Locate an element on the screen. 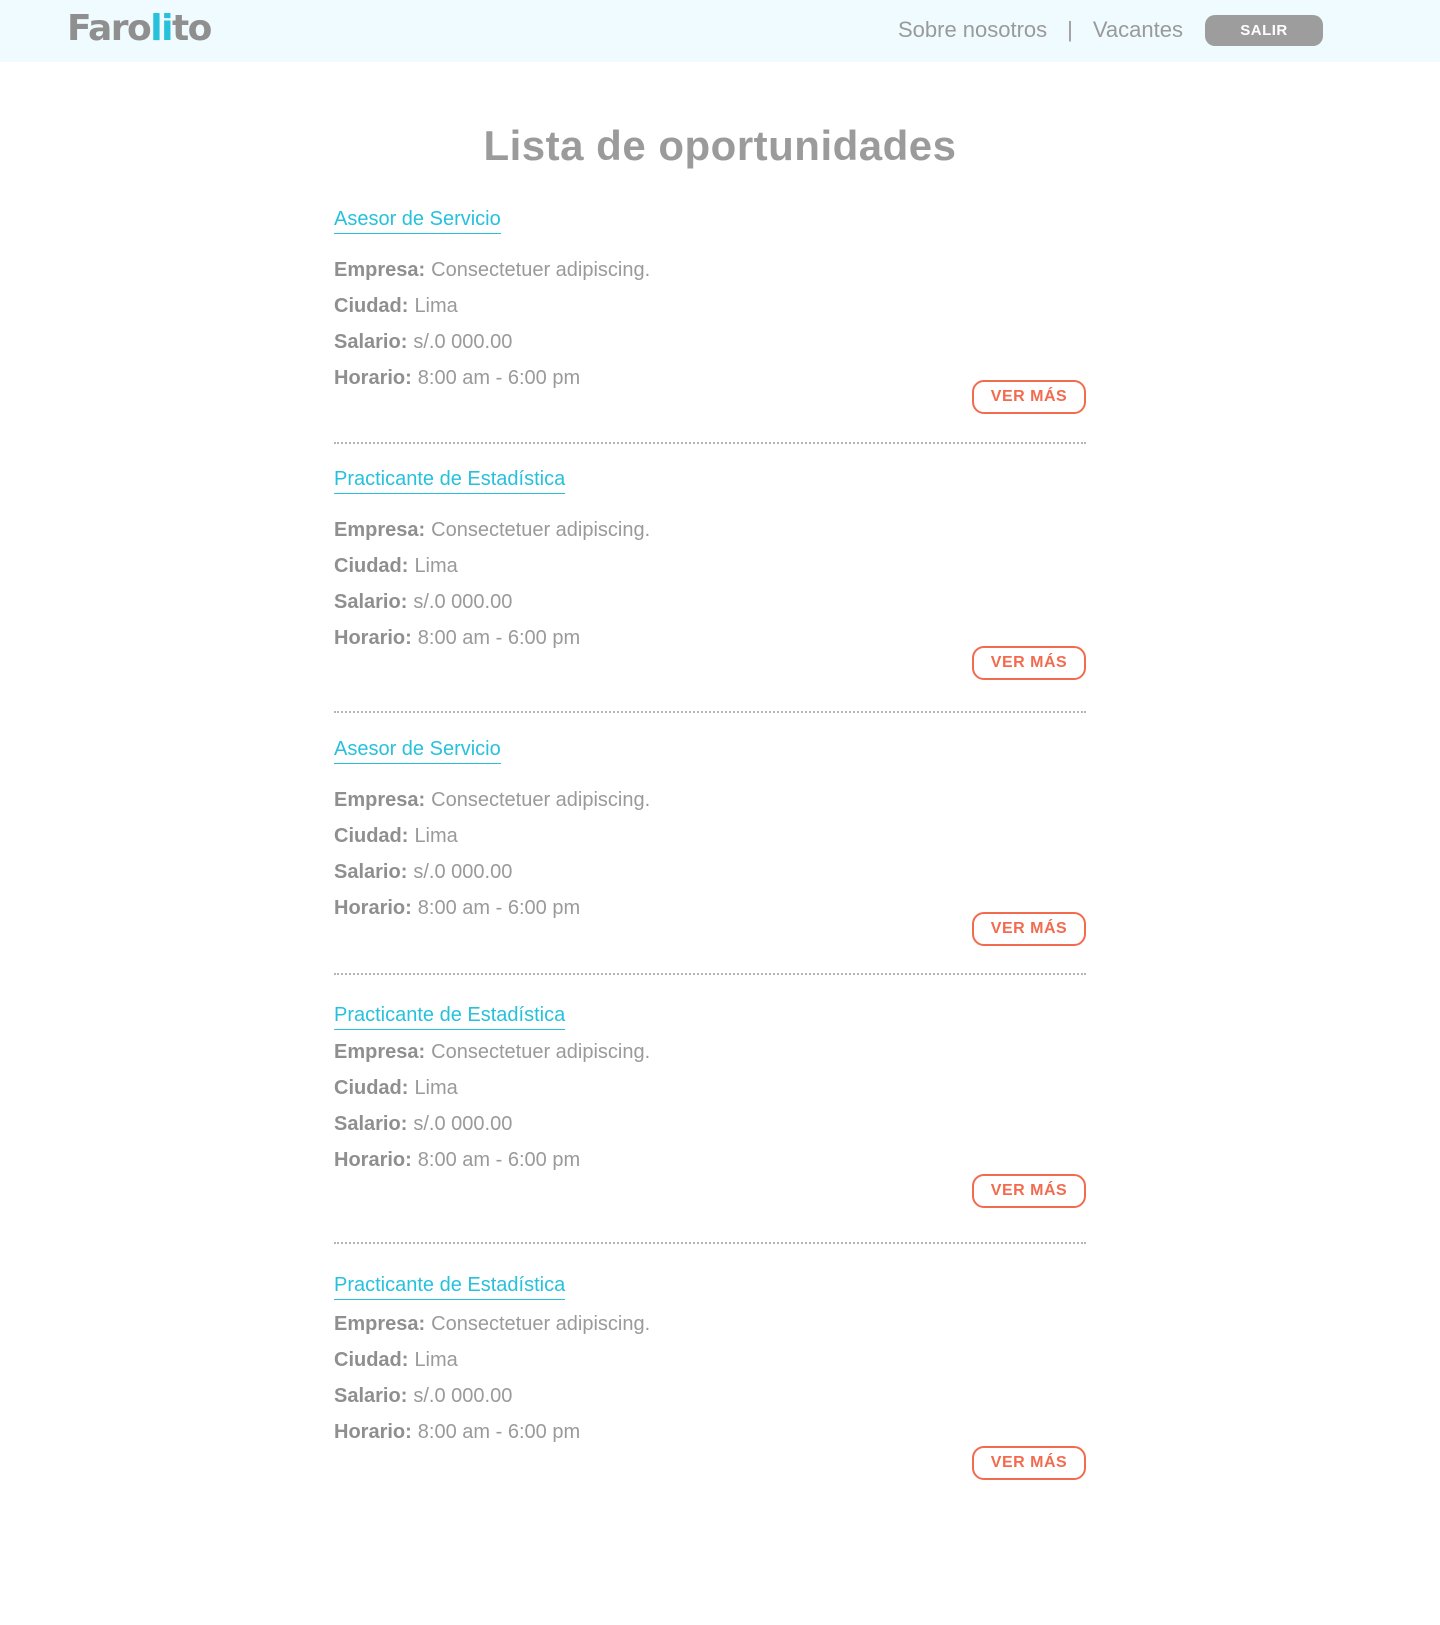  main-nav: Sobre nosotros | Vacantes SALIR is located at coordinates (1110, 30).